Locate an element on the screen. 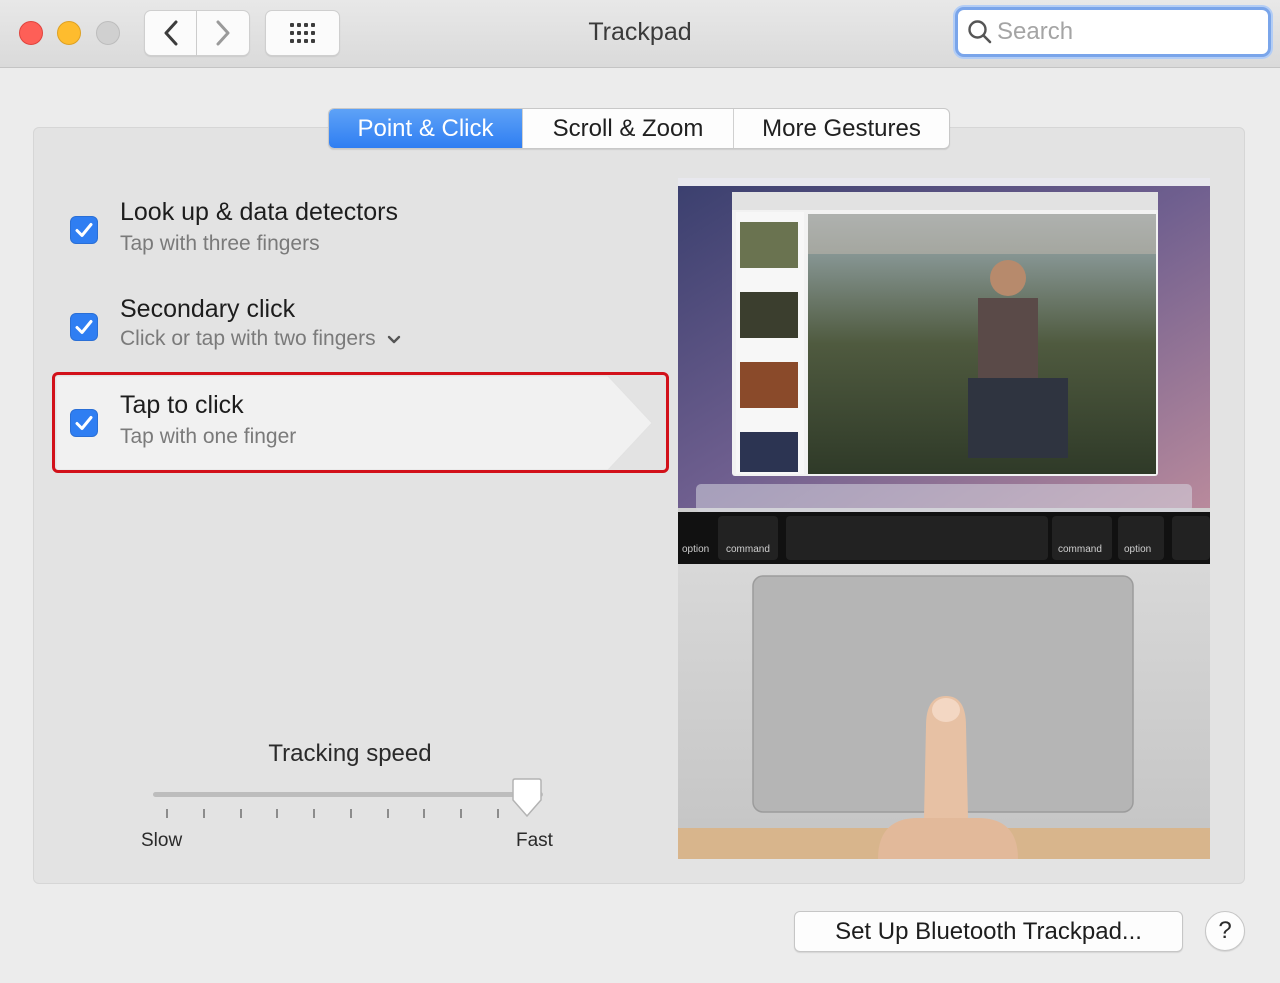 This screenshot has width=1280, height=983. look-up-checkbox is located at coordinates (84, 230).